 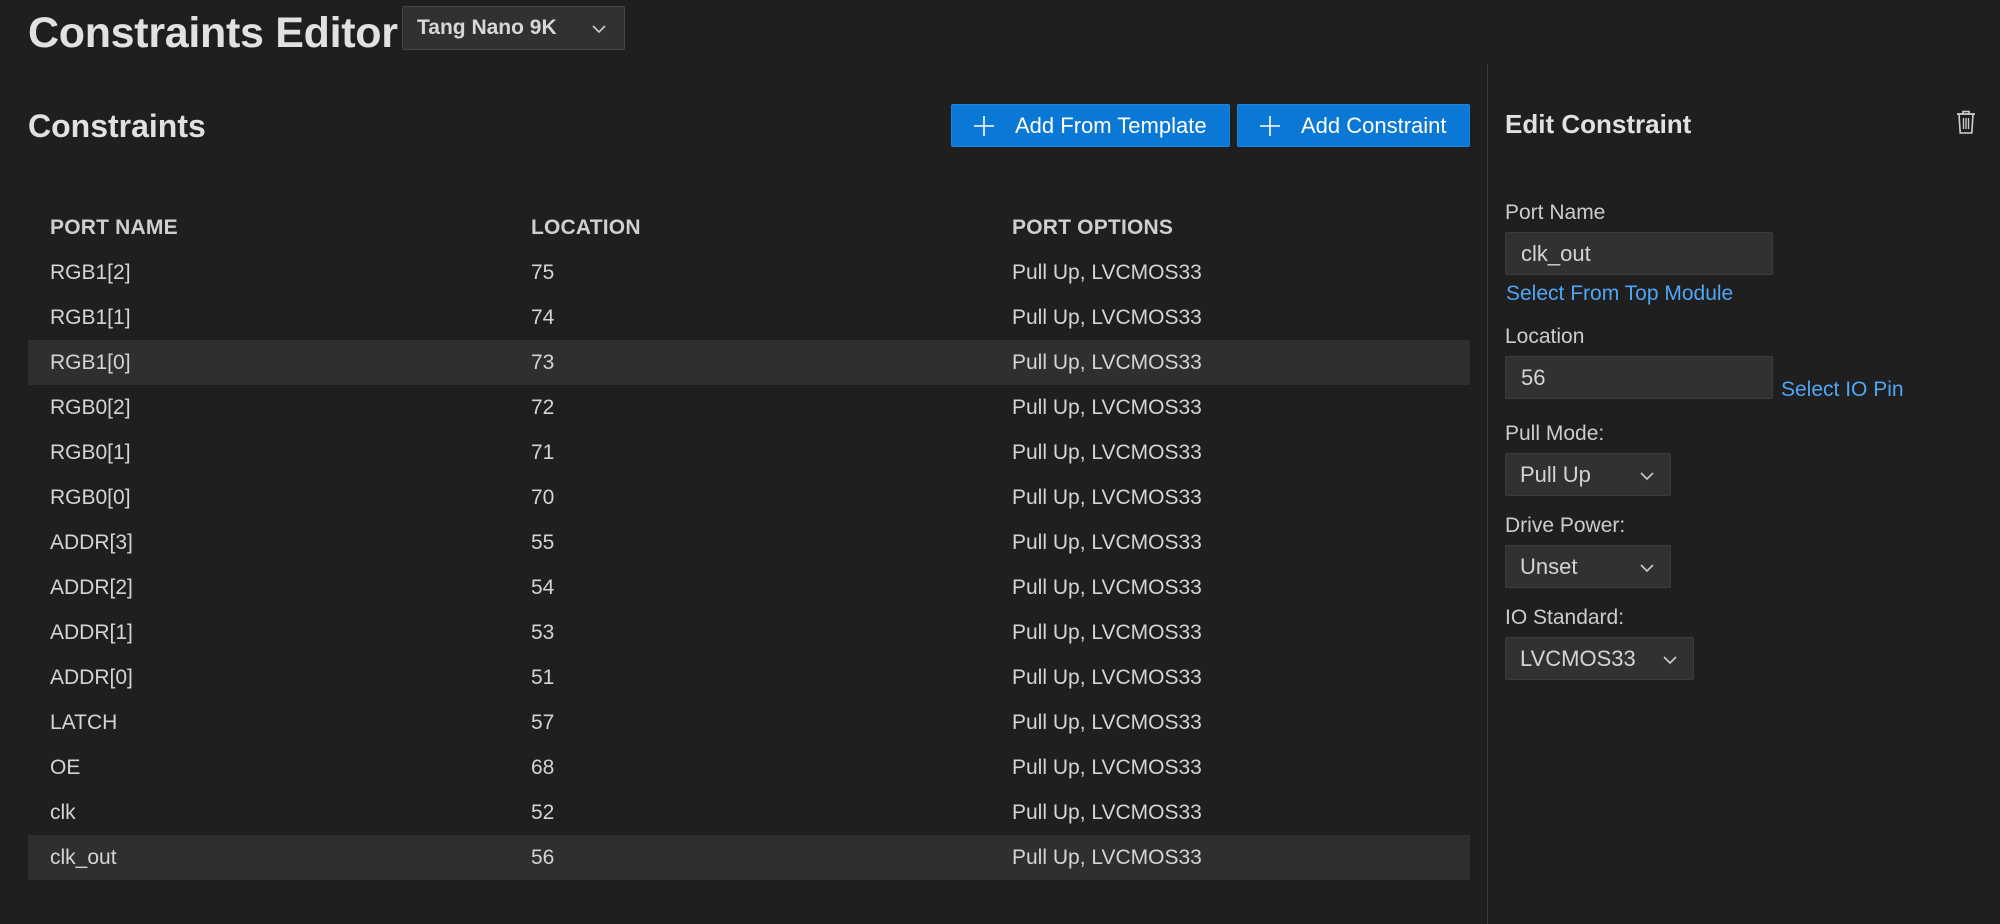 I want to click on cell-port-name: OE, so click(x=65, y=767).